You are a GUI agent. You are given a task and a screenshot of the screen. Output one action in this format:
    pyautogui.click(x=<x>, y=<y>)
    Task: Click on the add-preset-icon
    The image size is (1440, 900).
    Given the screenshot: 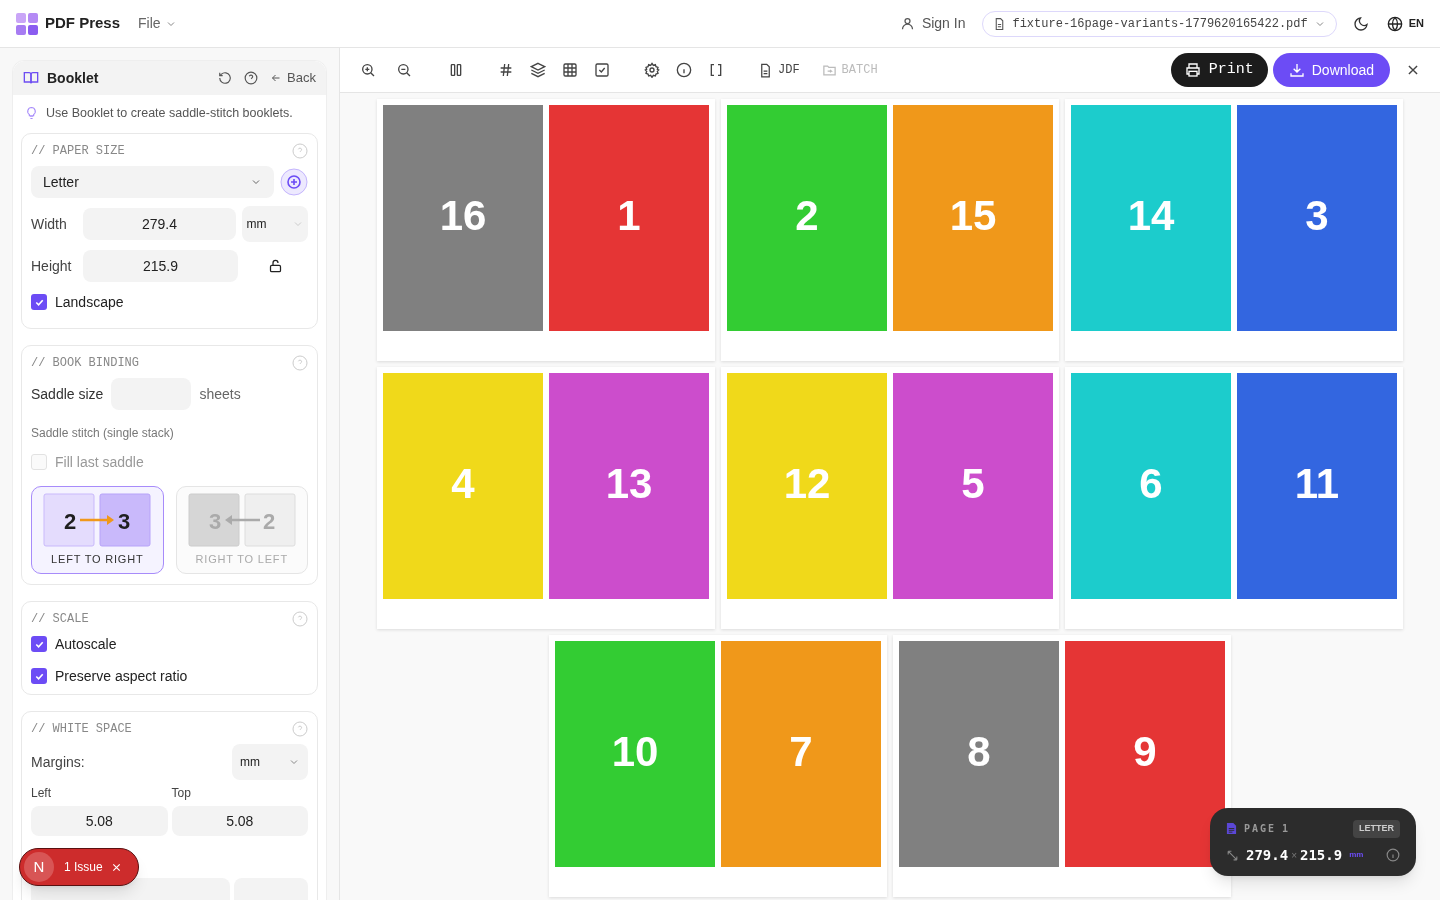 What is the action you would take?
    pyautogui.click(x=294, y=182)
    